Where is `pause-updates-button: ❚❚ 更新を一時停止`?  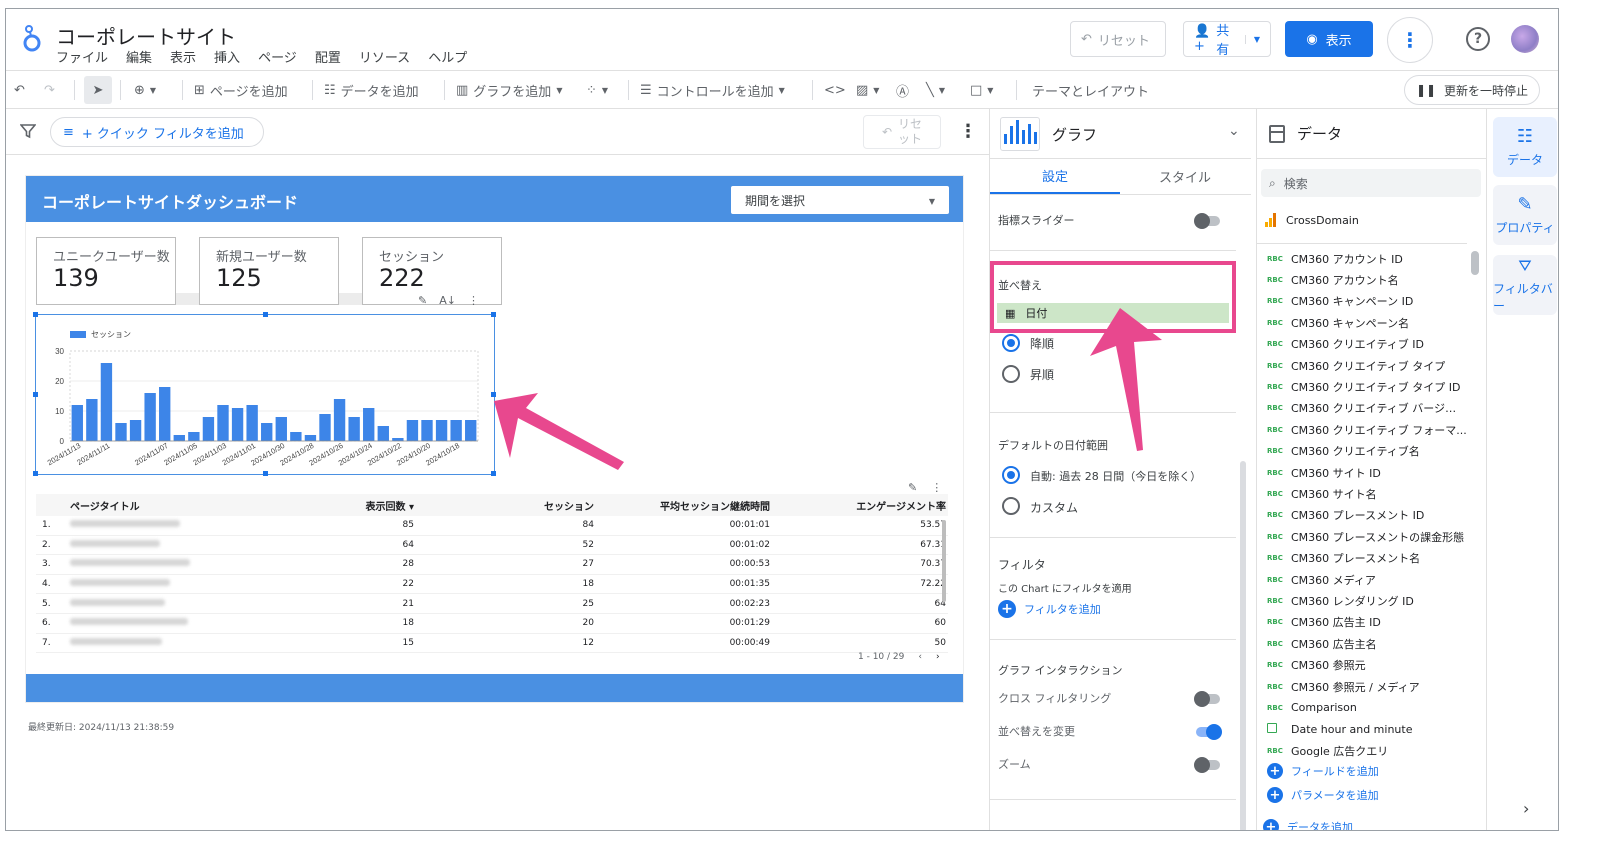 pause-updates-button: ❚❚ 更新を一時停止 is located at coordinates (1472, 90).